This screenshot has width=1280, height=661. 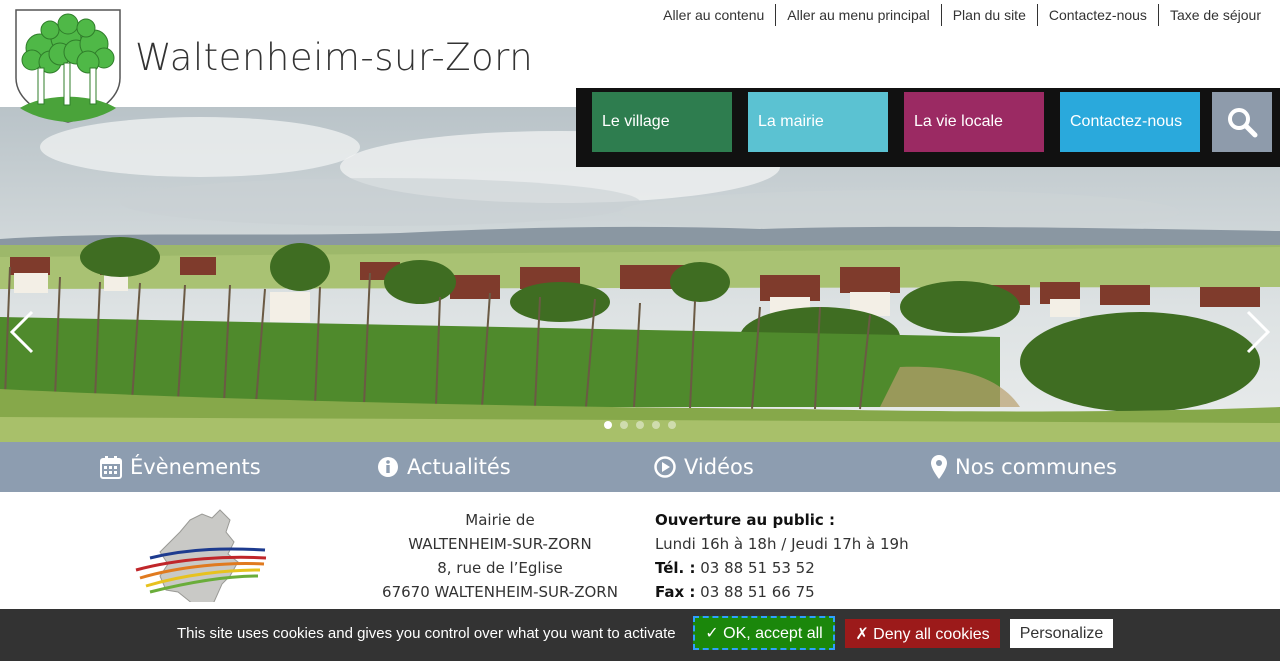 I want to click on quick-link-nos-communes: Nos communes, so click(x=1024, y=467).